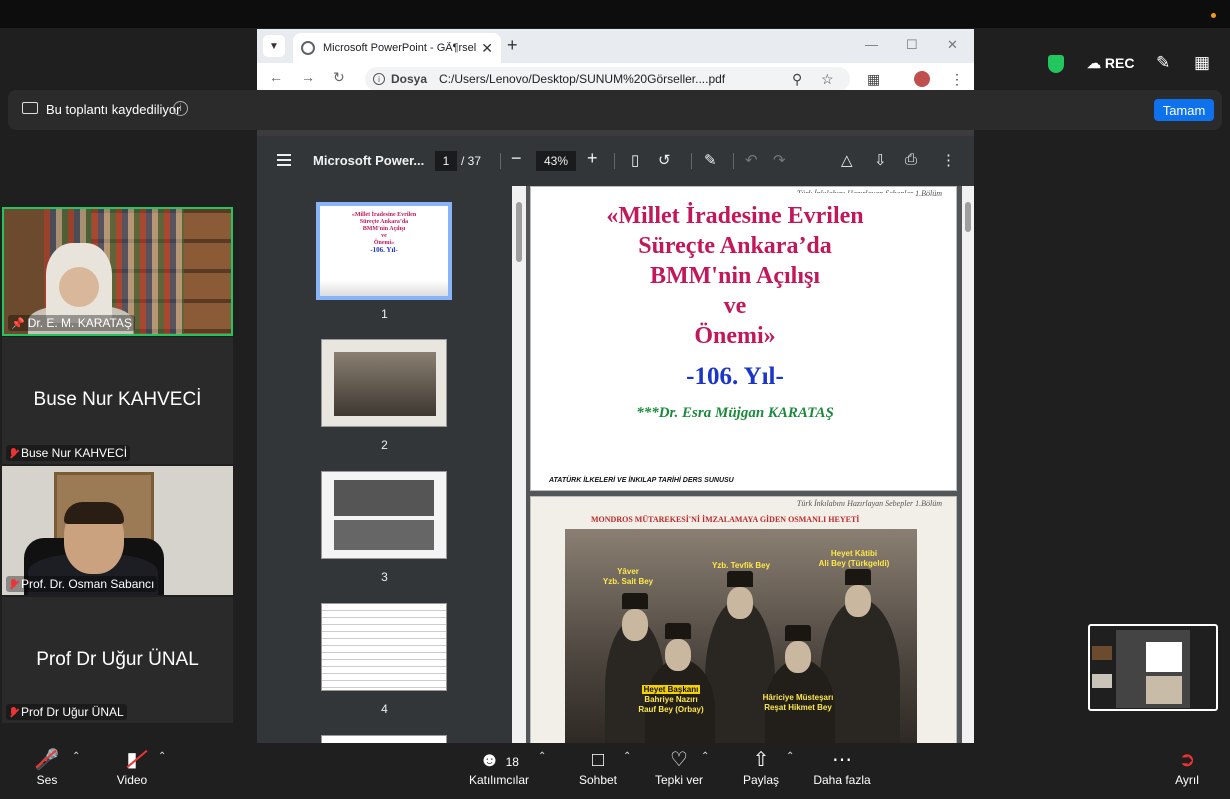  Describe the element at coordinates (761, 760) in the screenshot. I see `share-screen-icon: ⇧` at that location.